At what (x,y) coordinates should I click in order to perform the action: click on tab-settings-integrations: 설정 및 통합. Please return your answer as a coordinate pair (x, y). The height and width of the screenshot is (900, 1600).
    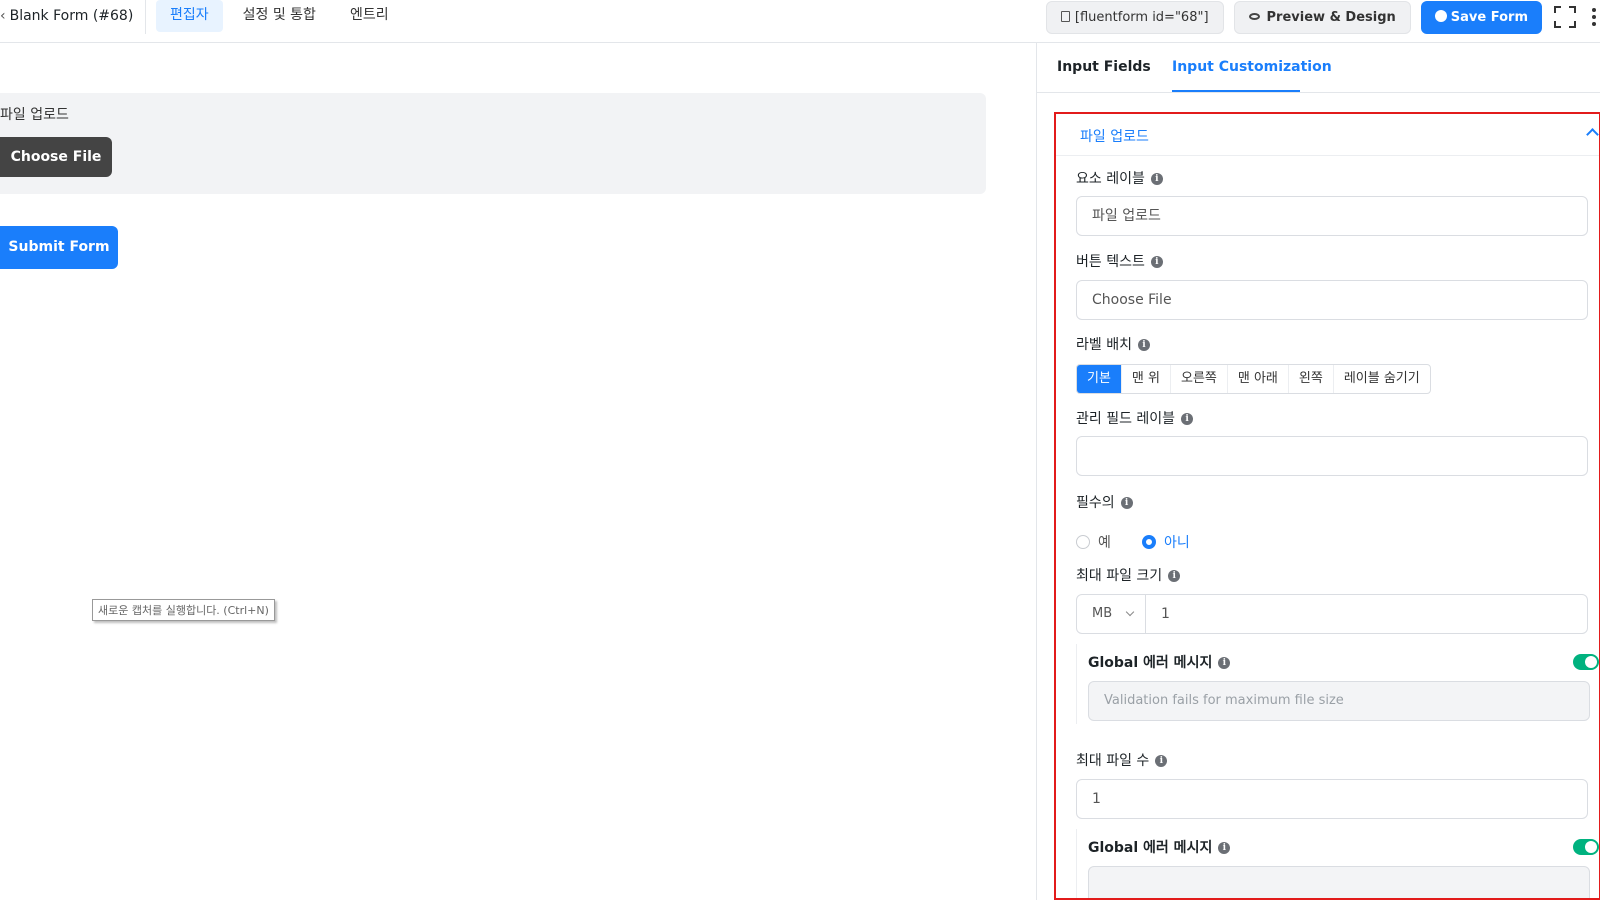
    Looking at the image, I should click on (279, 16).